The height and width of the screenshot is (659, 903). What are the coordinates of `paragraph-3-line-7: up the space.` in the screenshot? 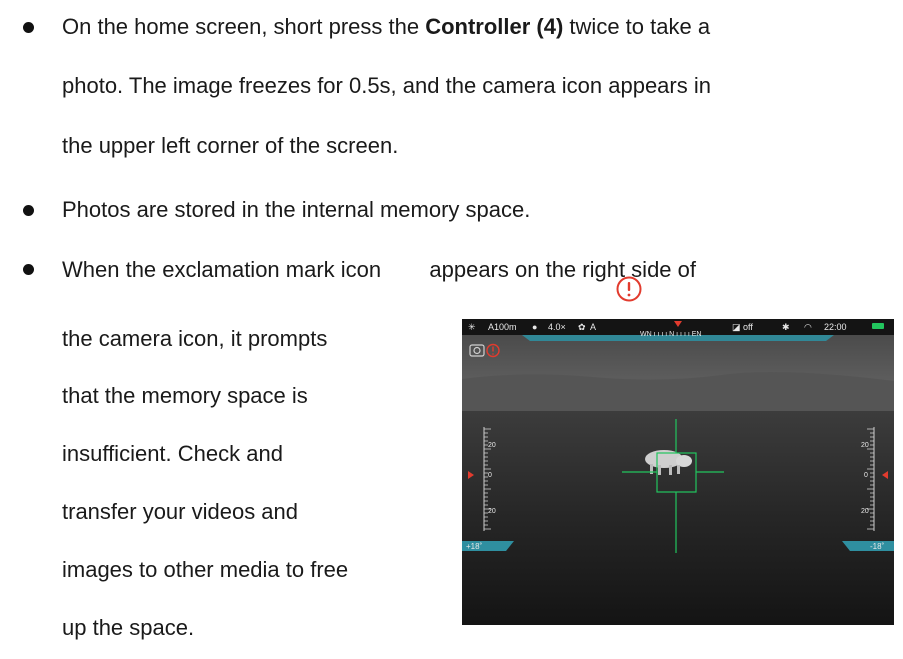 It's located at (128, 627).